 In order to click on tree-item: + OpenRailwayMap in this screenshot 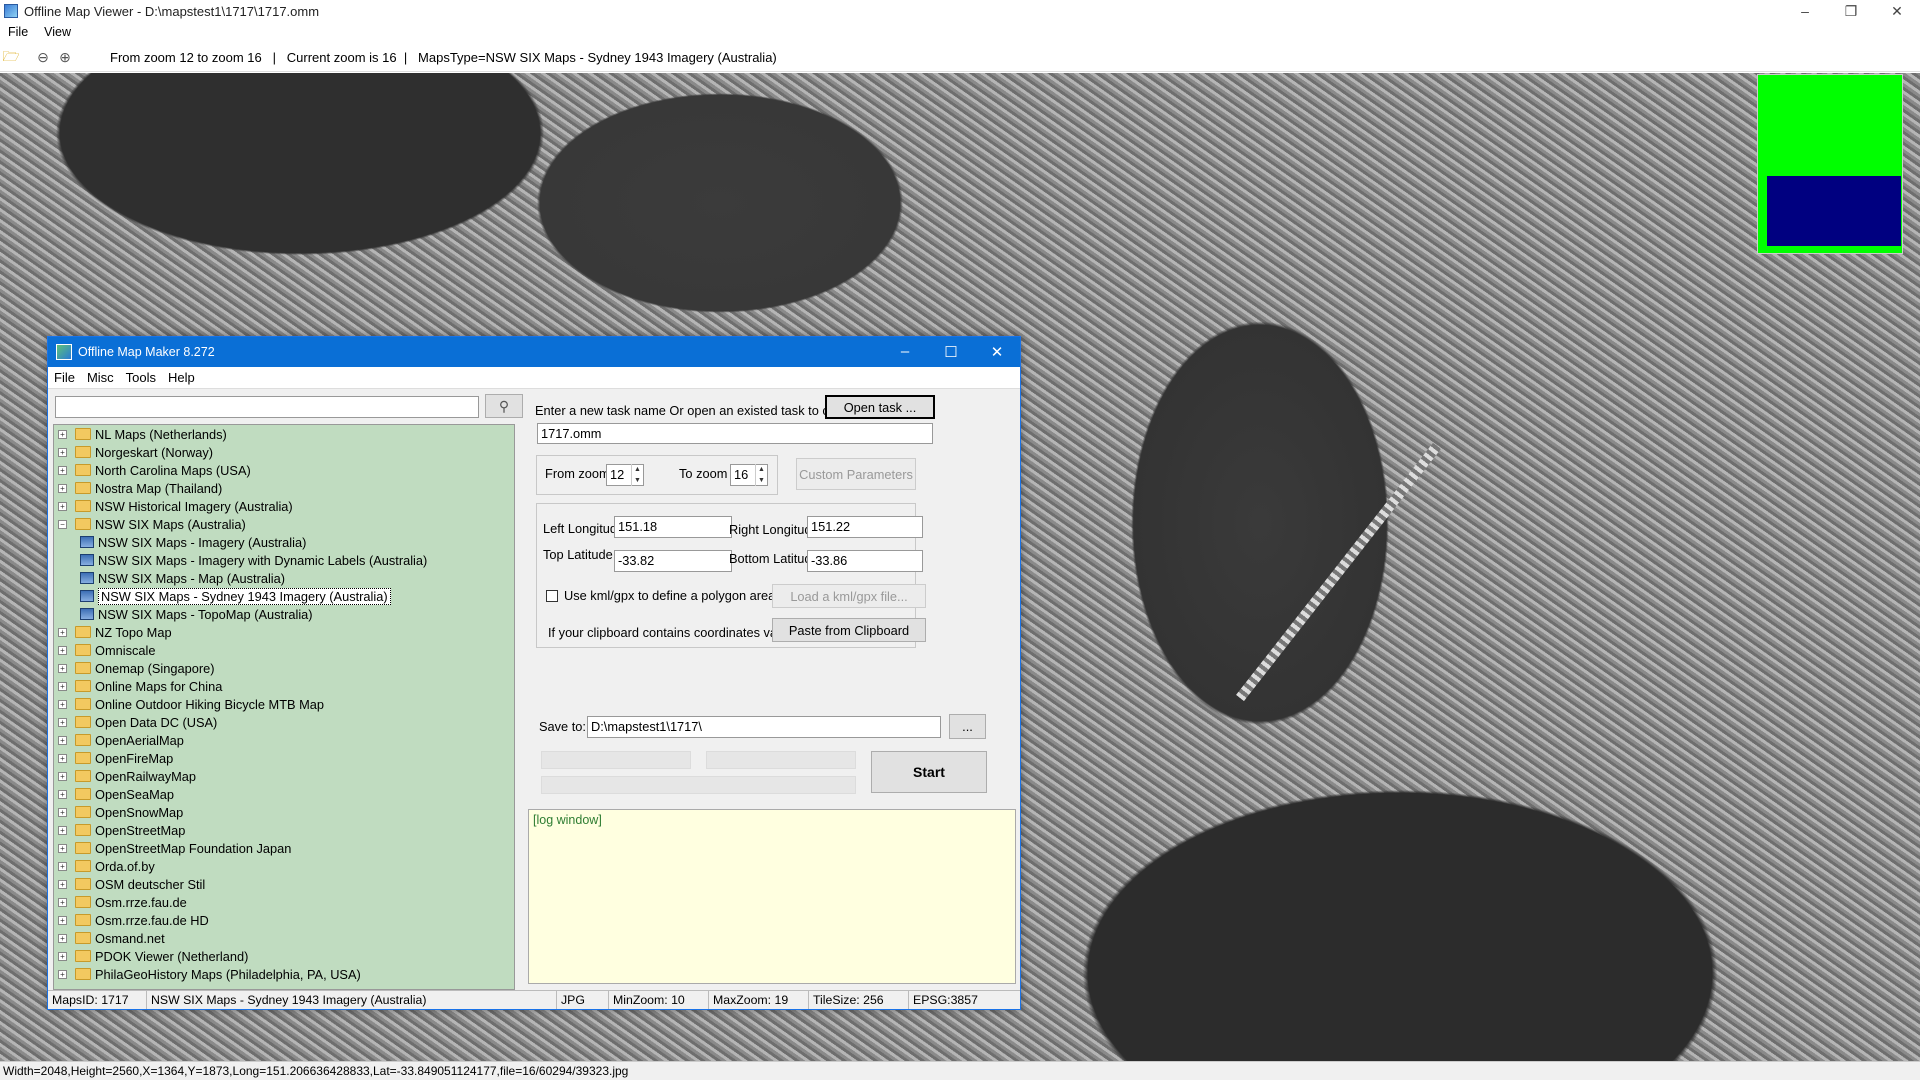, I will do `click(284, 776)`.